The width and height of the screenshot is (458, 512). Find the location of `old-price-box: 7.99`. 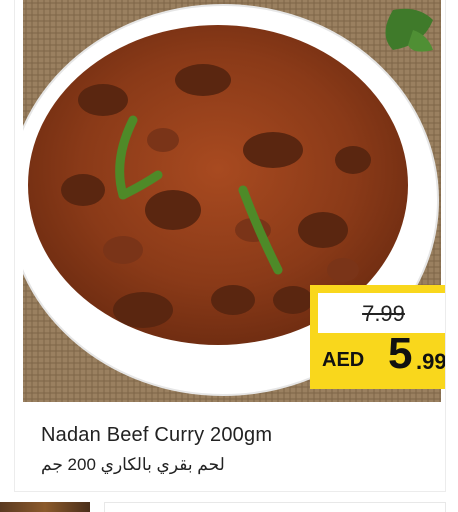

old-price-box: 7.99 is located at coordinates (381, 313).